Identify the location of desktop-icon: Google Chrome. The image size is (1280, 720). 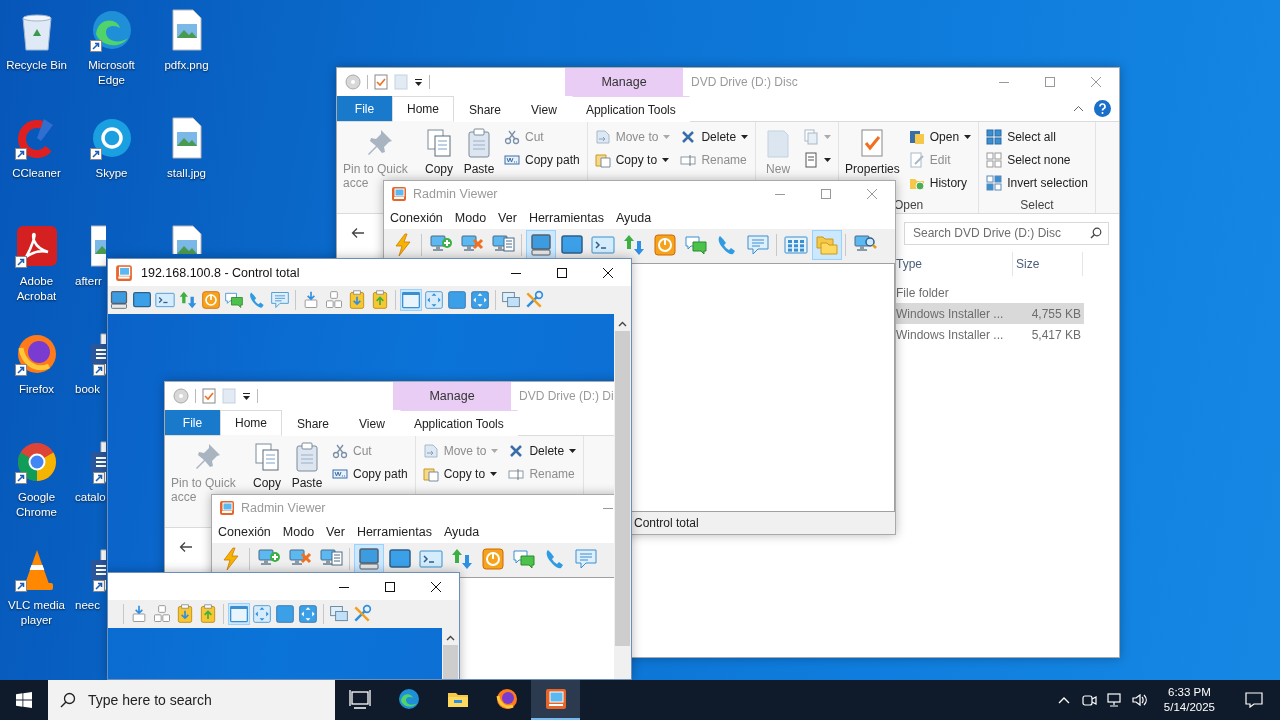
(37, 479).